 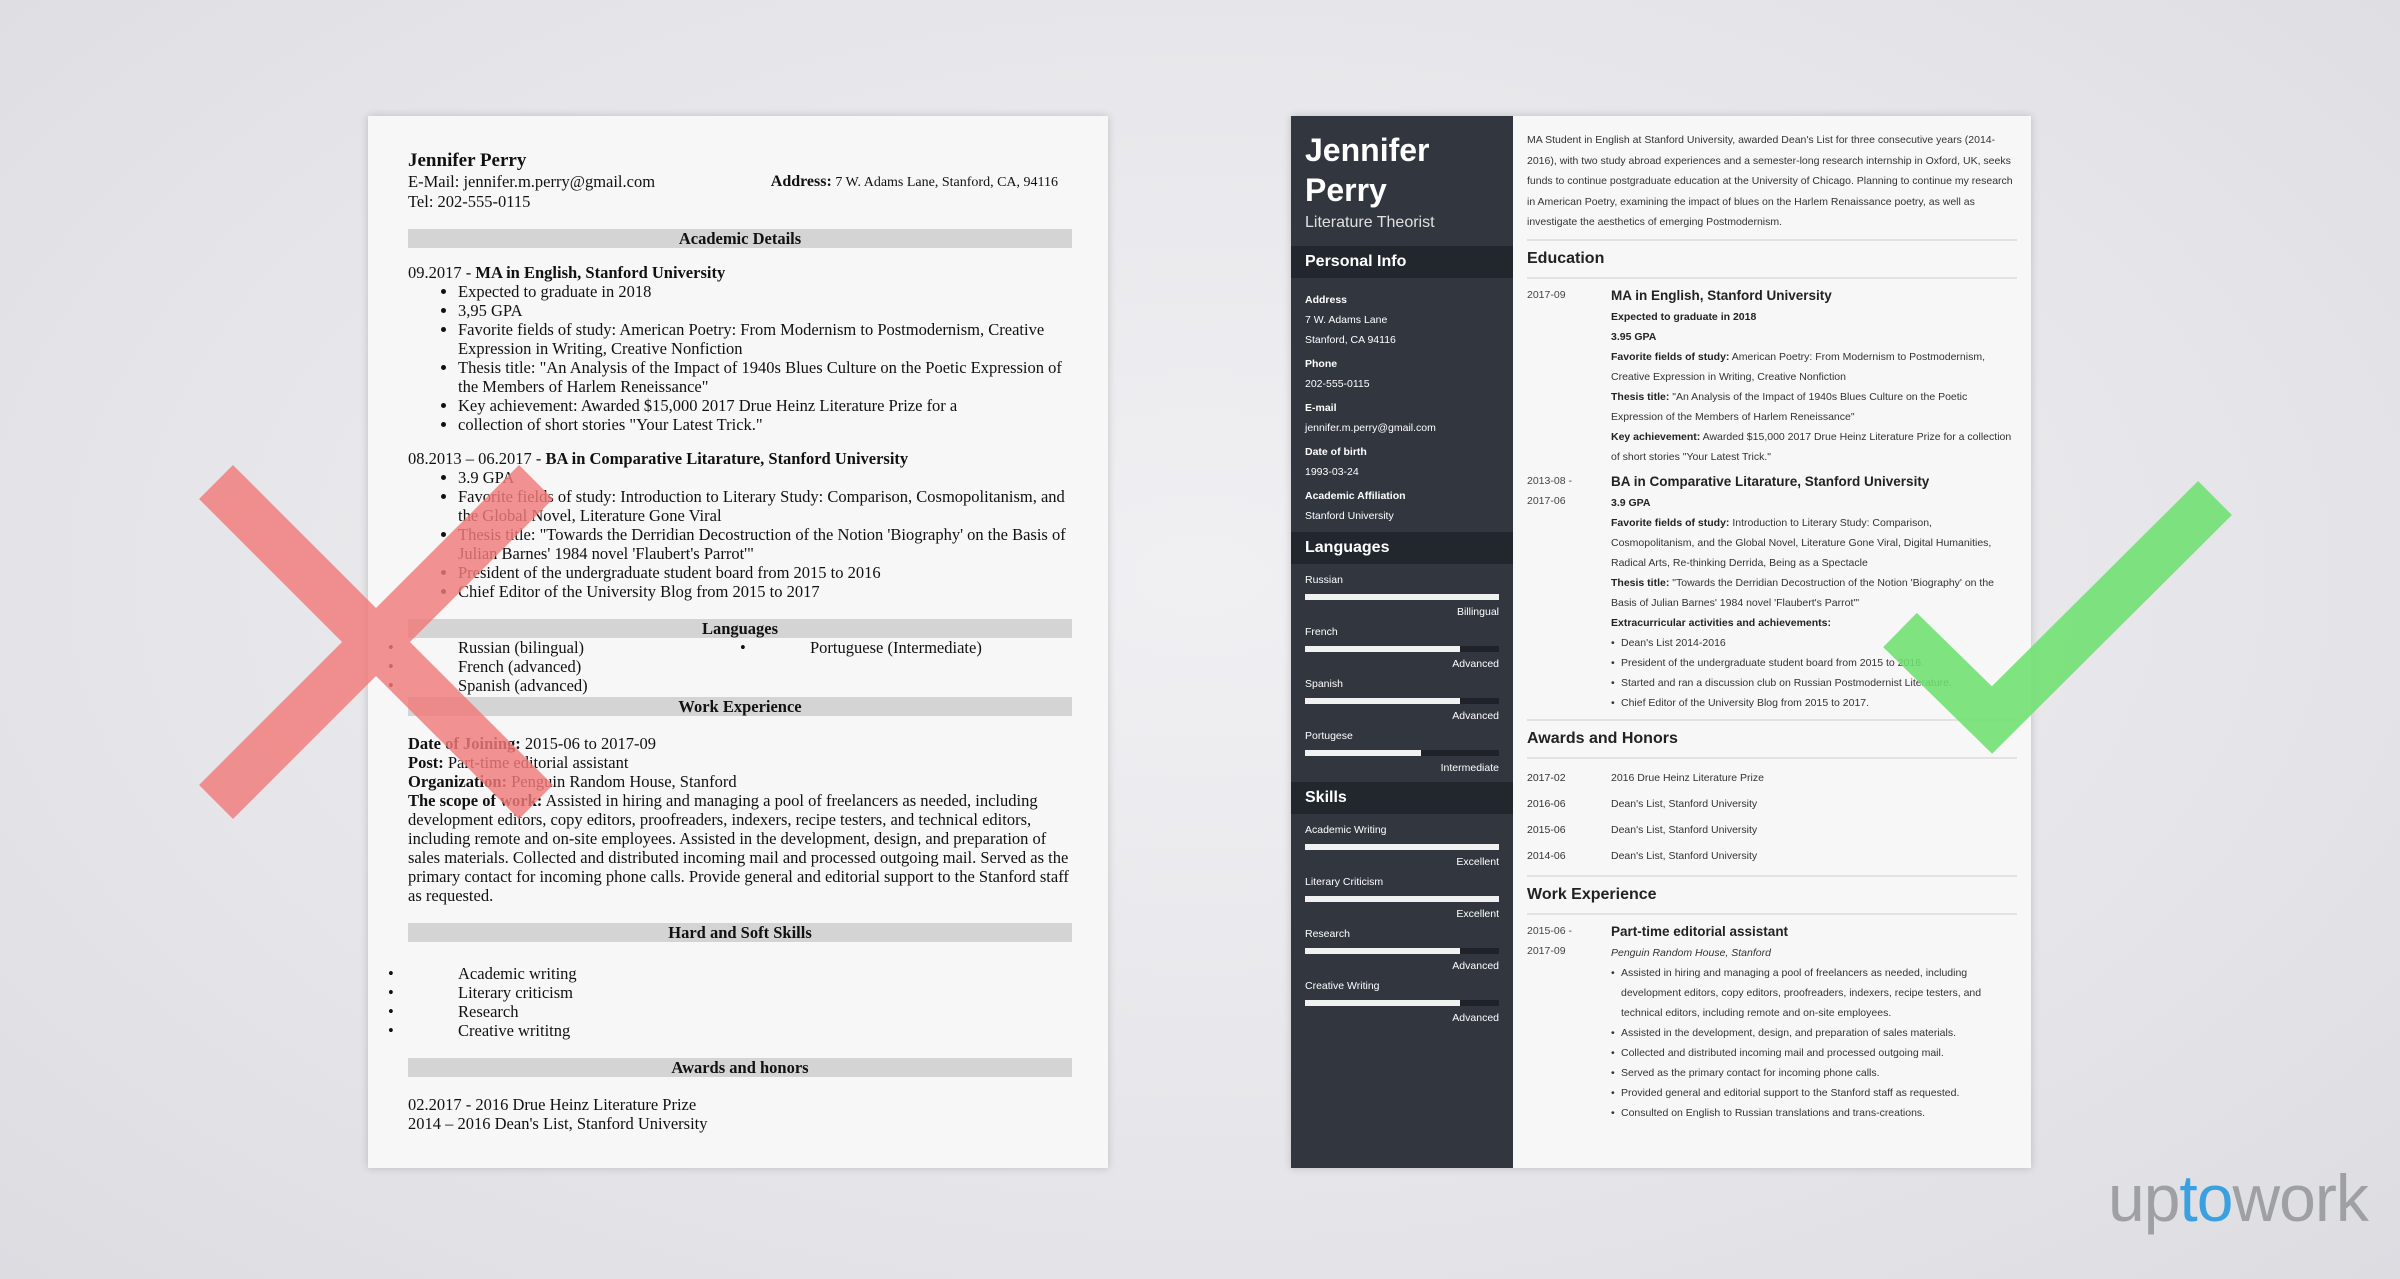 What do you see at coordinates (484, 201) in the screenshot?
I see `tel-value: 202-555-0115` at bounding box center [484, 201].